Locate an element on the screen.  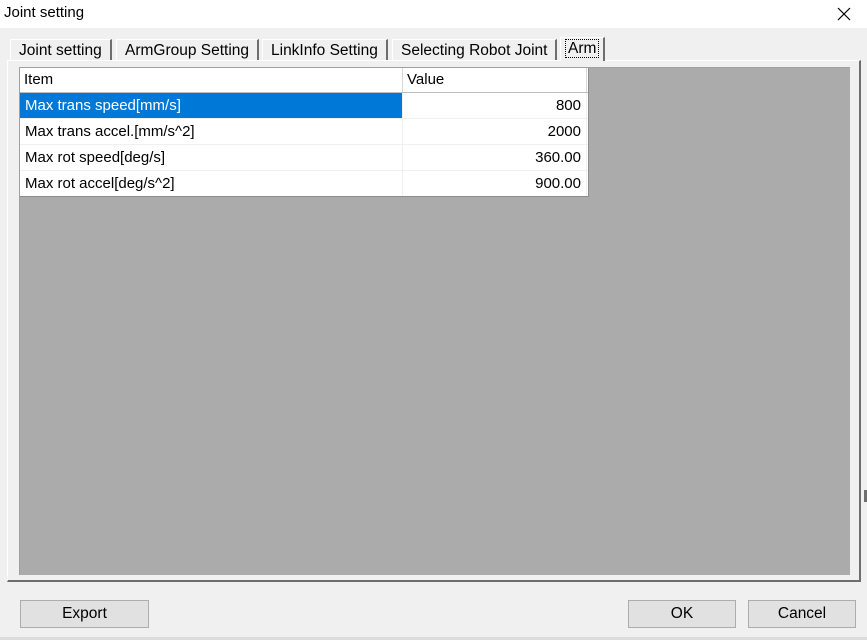
tab-joint-setting: Joint setting is located at coordinates (61, 49).